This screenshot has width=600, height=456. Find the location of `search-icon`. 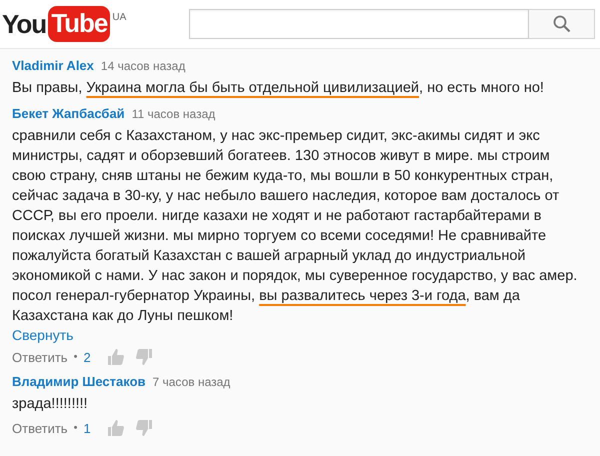

search-icon is located at coordinates (561, 24).